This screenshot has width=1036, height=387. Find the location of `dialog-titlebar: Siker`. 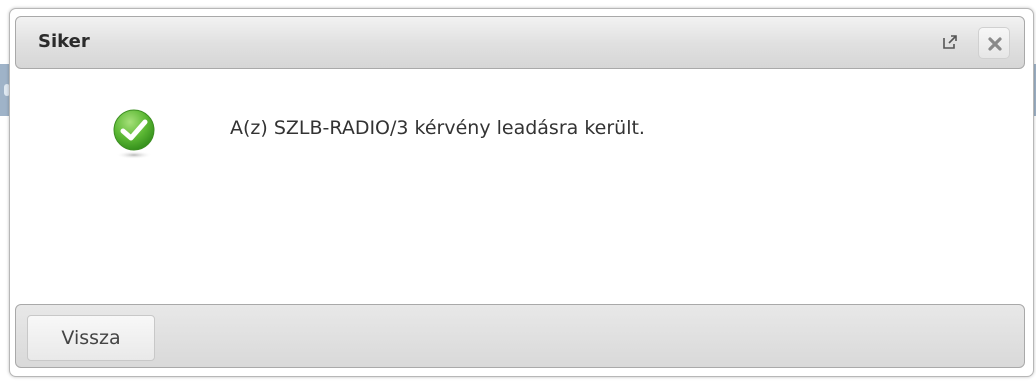

dialog-titlebar: Siker is located at coordinates (520, 42).